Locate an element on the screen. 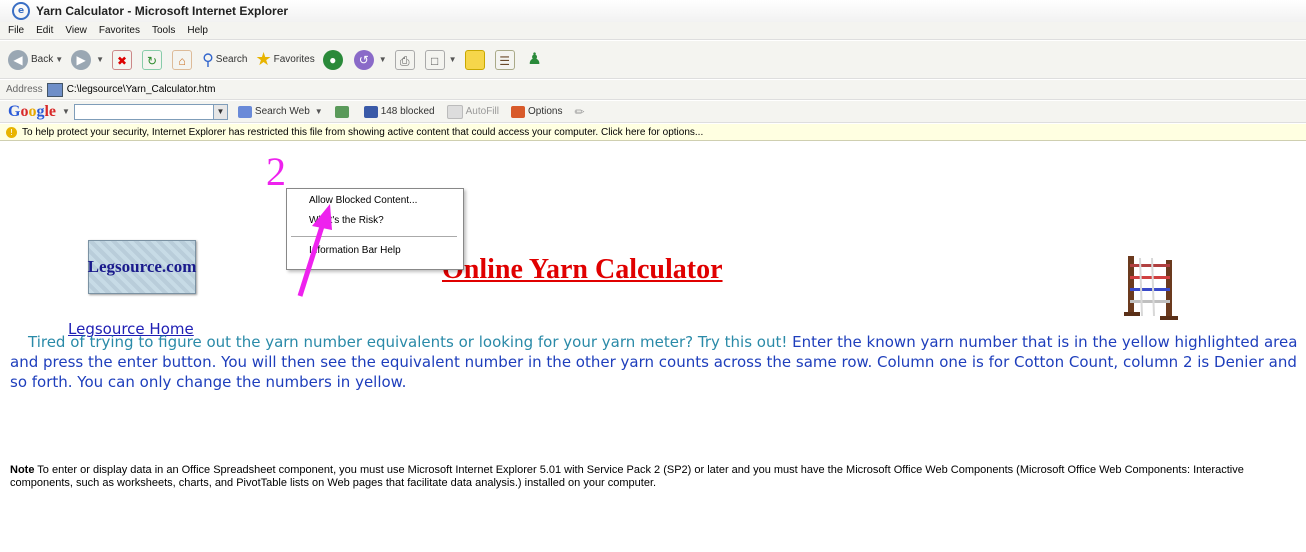 This screenshot has height=552, width=1306. page-title: Online Yarn Calculator is located at coordinates (582, 269).